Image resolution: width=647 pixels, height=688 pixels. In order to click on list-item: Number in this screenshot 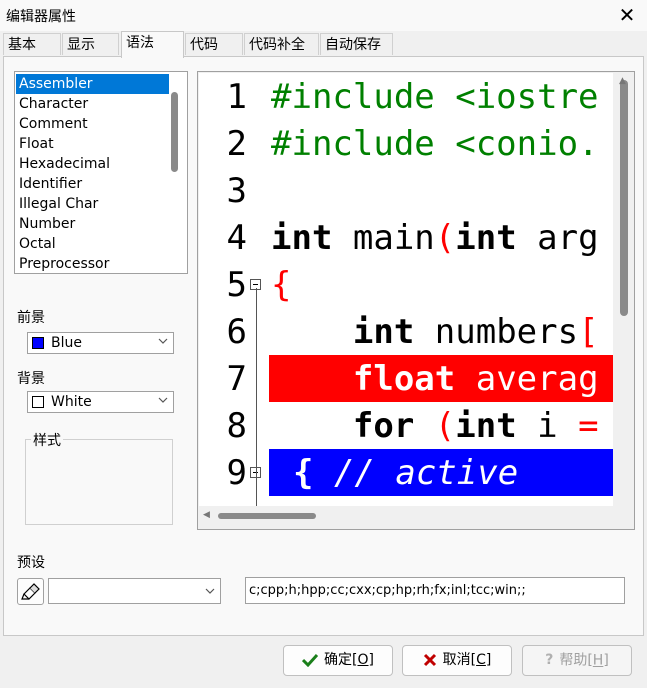, I will do `click(92, 224)`.